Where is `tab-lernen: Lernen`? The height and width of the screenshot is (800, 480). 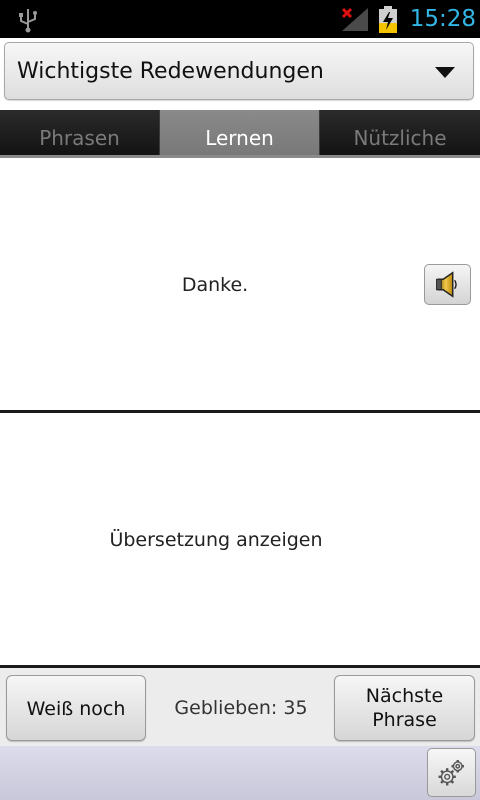 tab-lernen: Lernen is located at coordinates (240, 134).